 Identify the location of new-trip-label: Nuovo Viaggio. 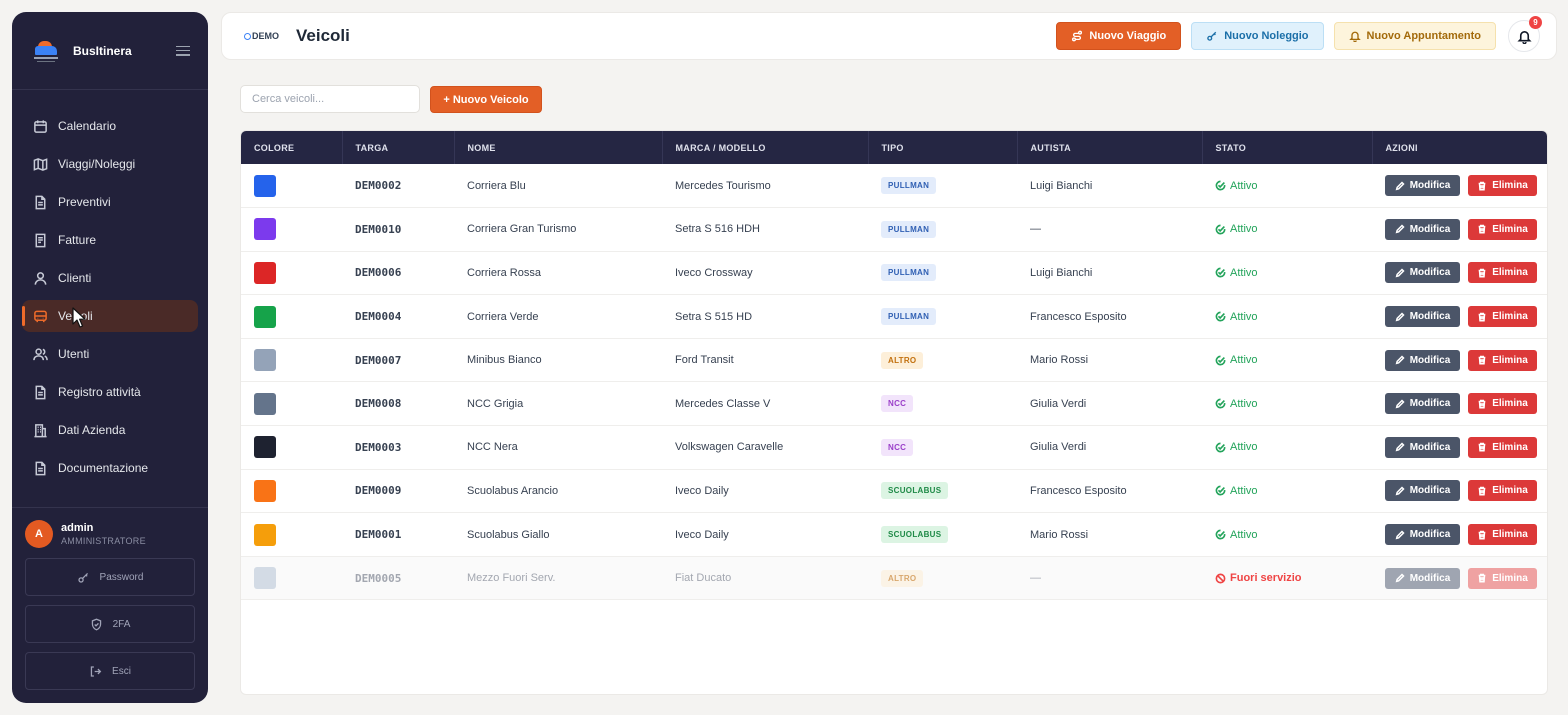
(1128, 36).